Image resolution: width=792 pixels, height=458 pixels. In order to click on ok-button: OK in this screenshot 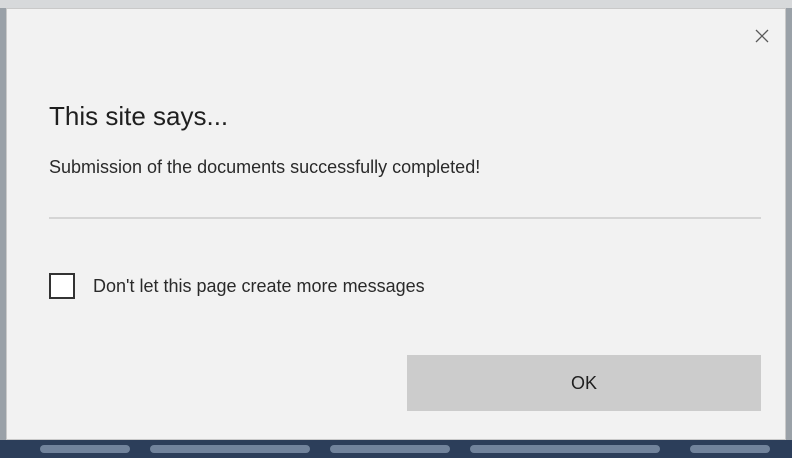, I will do `click(584, 383)`.